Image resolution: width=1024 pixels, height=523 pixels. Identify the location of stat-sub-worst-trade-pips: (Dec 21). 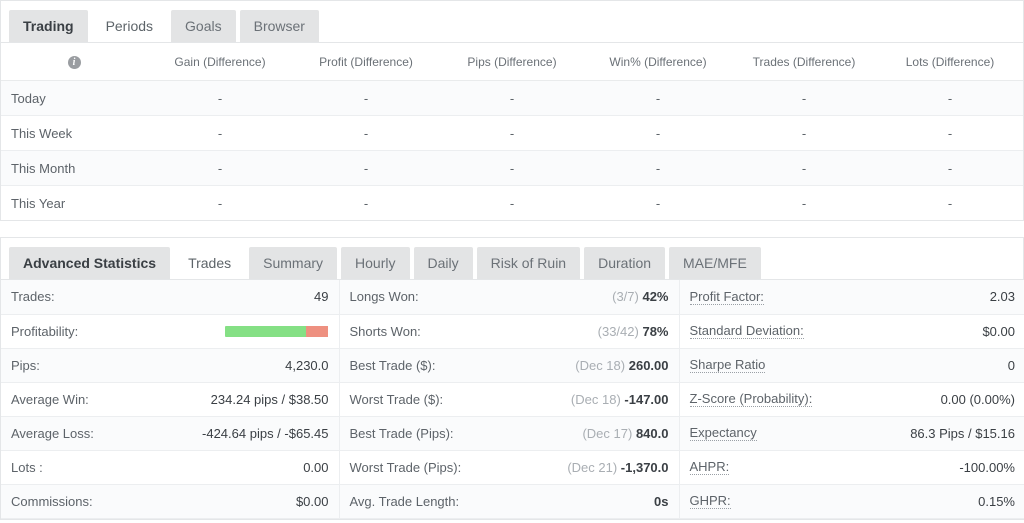
(592, 467).